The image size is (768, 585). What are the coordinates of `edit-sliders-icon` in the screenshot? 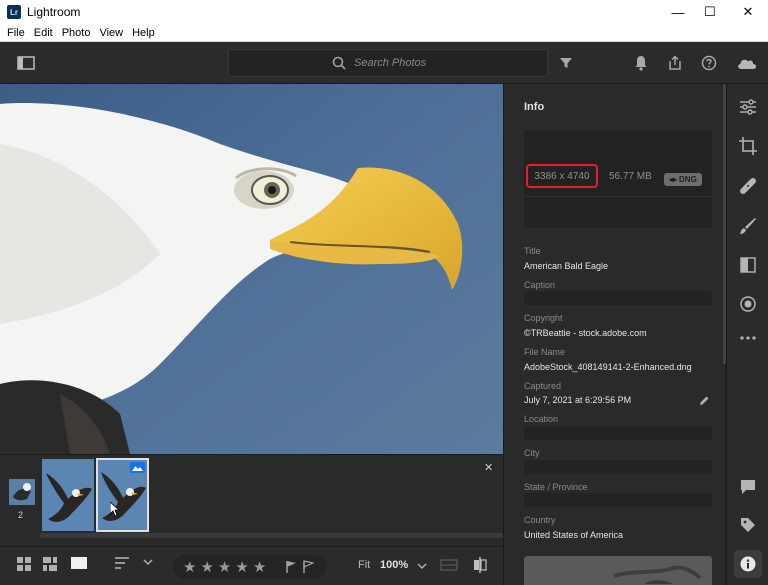 It's located at (748, 107).